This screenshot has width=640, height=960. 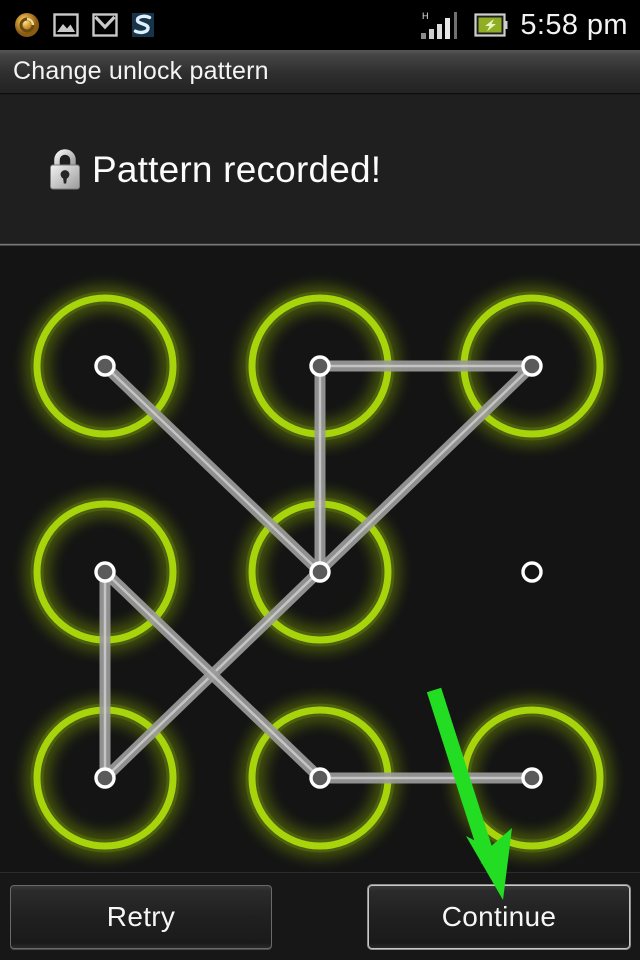 What do you see at coordinates (425, 16) in the screenshot?
I see `svg-text: H` at bounding box center [425, 16].